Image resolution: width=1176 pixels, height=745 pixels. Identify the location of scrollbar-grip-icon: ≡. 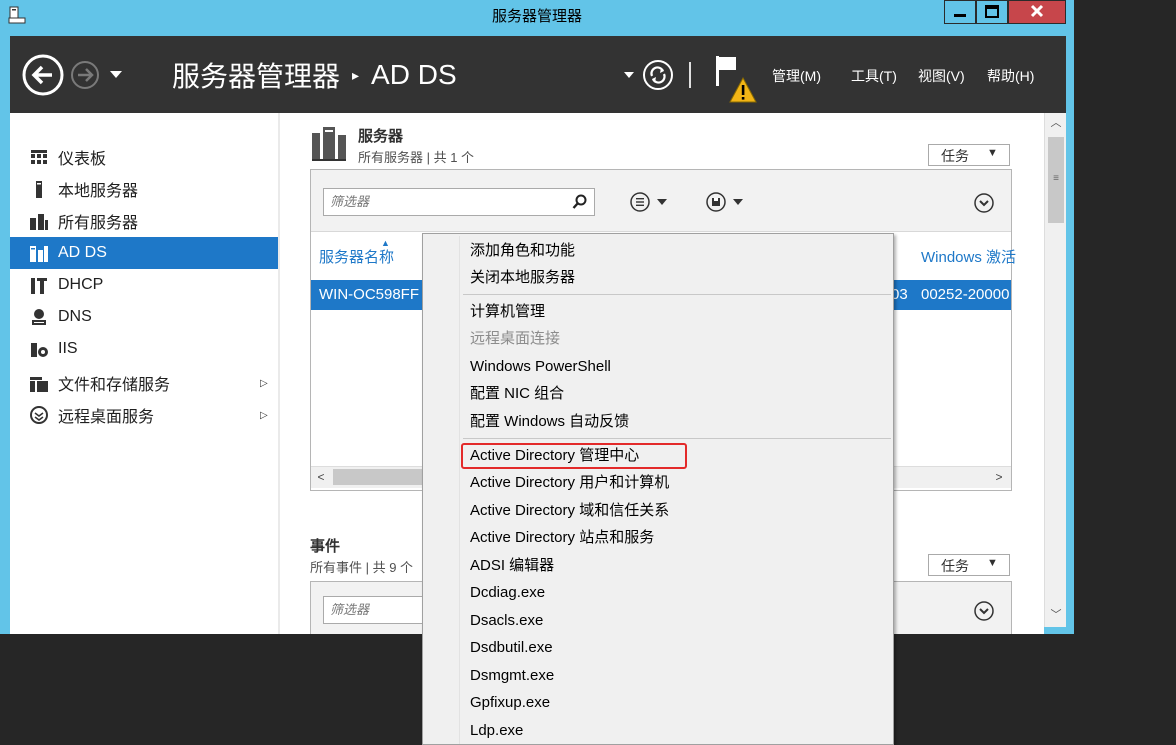
(1056, 178).